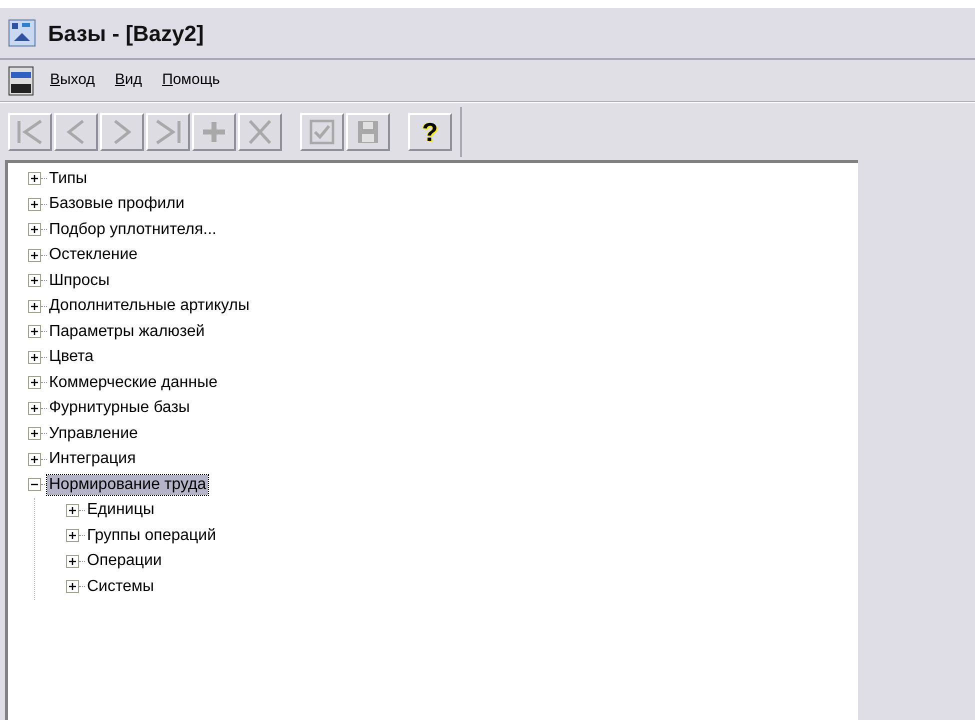 This screenshot has width=975, height=720. Describe the element at coordinates (119, 408) in the screenshot. I see `tree-item: Фурнитурные базы` at that location.